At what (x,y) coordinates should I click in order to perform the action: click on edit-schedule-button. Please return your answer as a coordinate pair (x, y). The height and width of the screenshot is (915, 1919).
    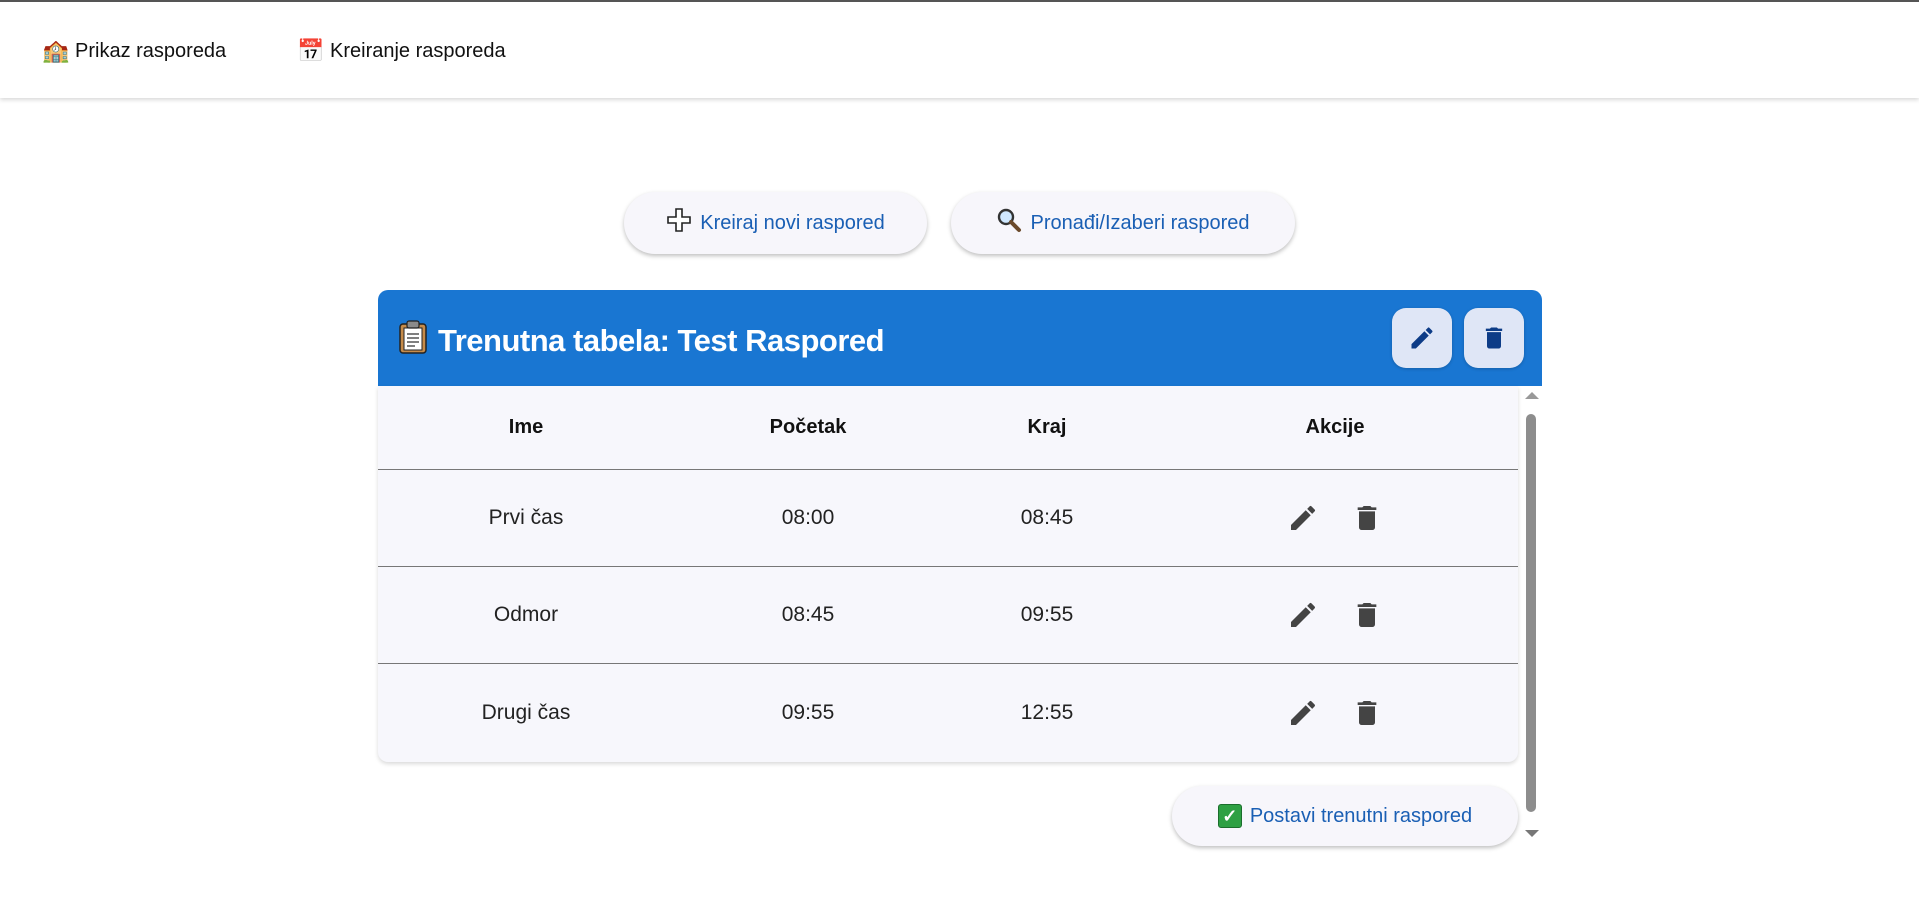
    Looking at the image, I should click on (1422, 338).